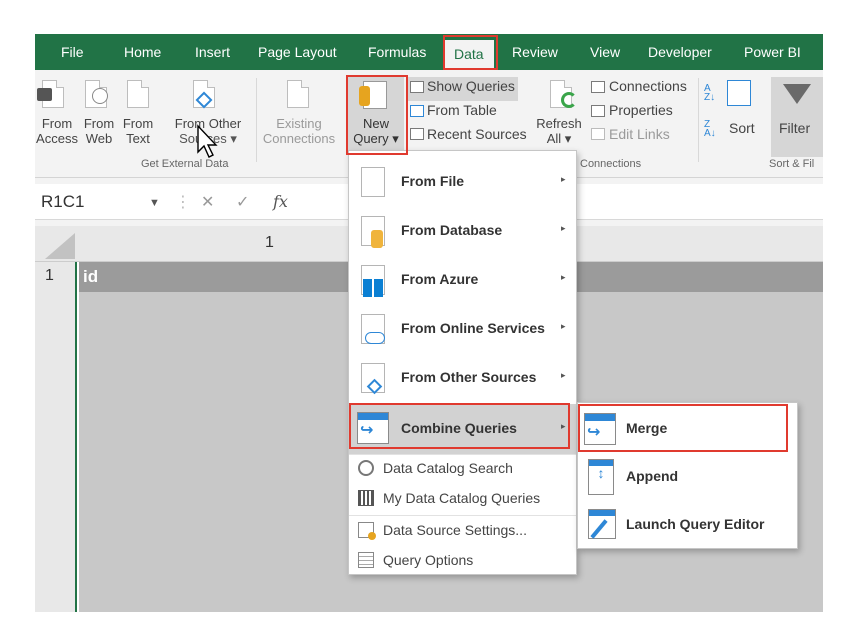 The height and width of the screenshot is (644, 850). What do you see at coordinates (375, 338) in the screenshot?
I see `cloud-icon` at bounding box center [375, 338].